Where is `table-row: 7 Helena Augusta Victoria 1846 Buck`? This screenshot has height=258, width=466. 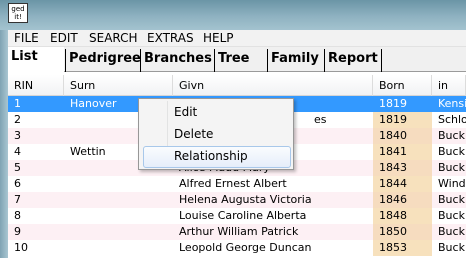 table-row: 7 Helena Augusta Victoria 1846 Buck is located at coordinates (237, 200).